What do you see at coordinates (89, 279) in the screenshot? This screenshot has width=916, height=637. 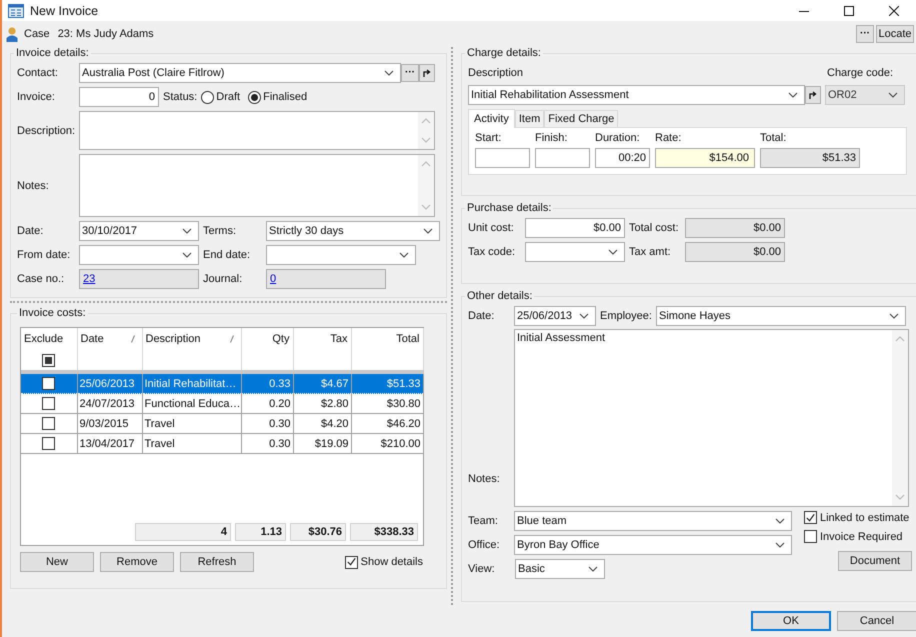 I see `case-link: 23` at bounding box center [89, 279].